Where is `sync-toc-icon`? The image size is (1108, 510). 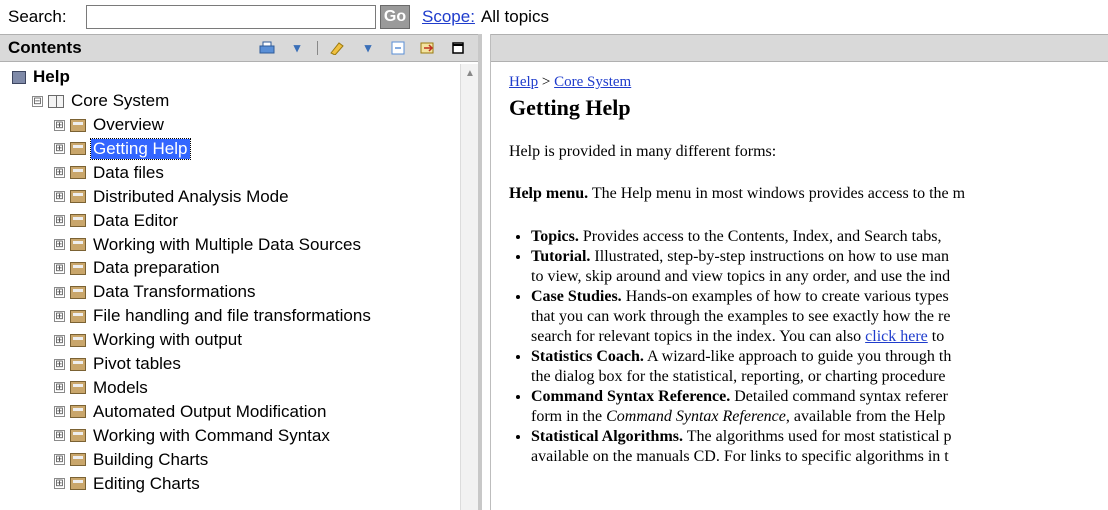
sync-toc-icon is located at coordinates (428, 48).